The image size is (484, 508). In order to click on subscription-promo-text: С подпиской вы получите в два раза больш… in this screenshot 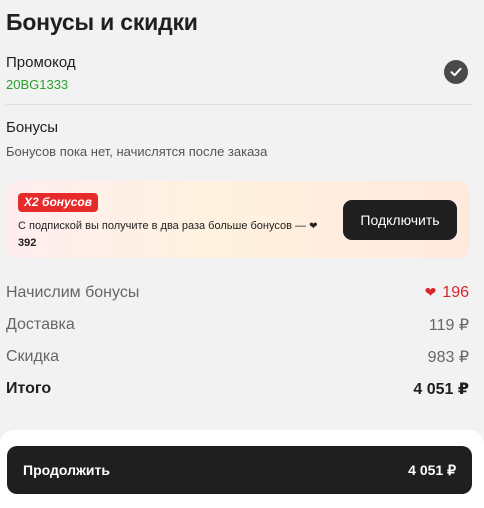, I will do `click(178, 234)`.